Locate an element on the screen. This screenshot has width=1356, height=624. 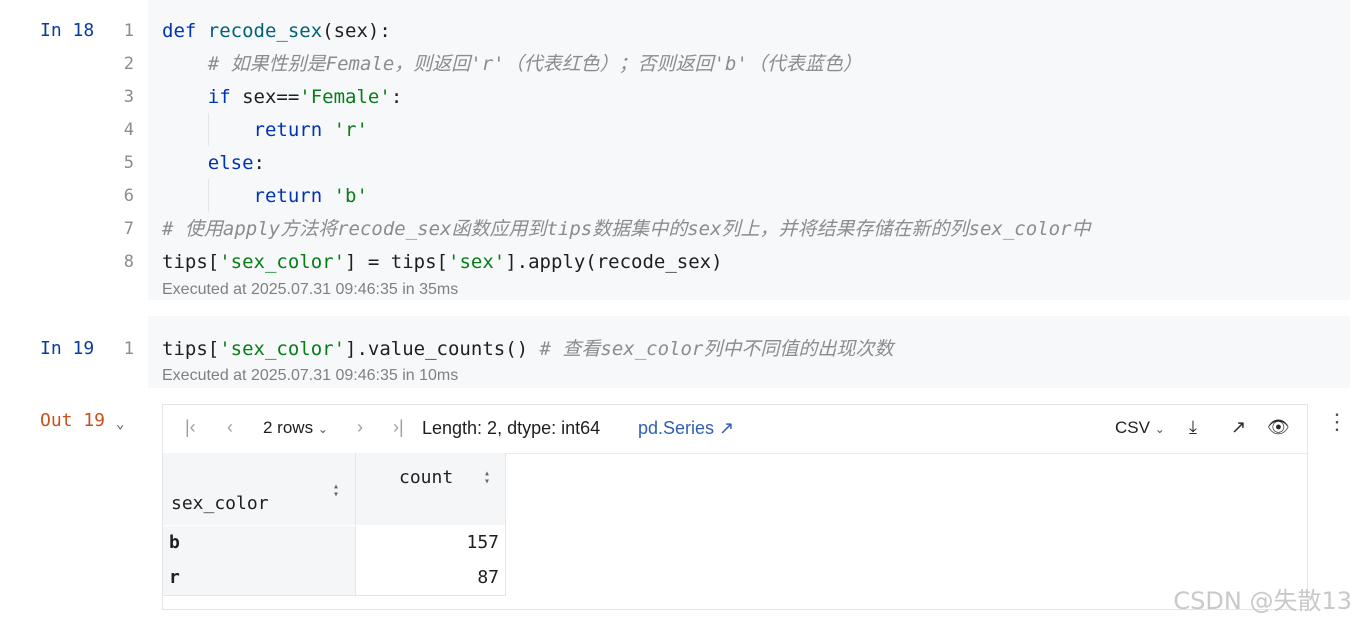
series-info: Length: 2, dtype: int64 is located at coordinates (511, 428).